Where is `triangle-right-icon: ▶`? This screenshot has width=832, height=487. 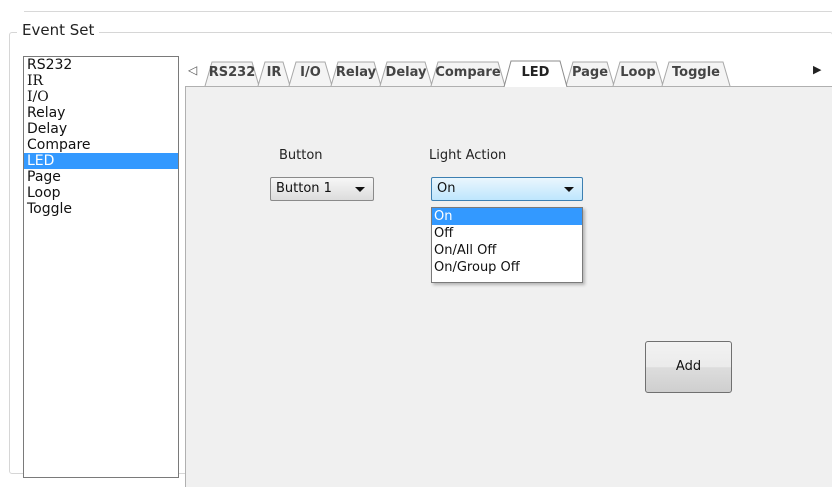 triangle-right-icon: ▶ is located at coordinates (817, 69).